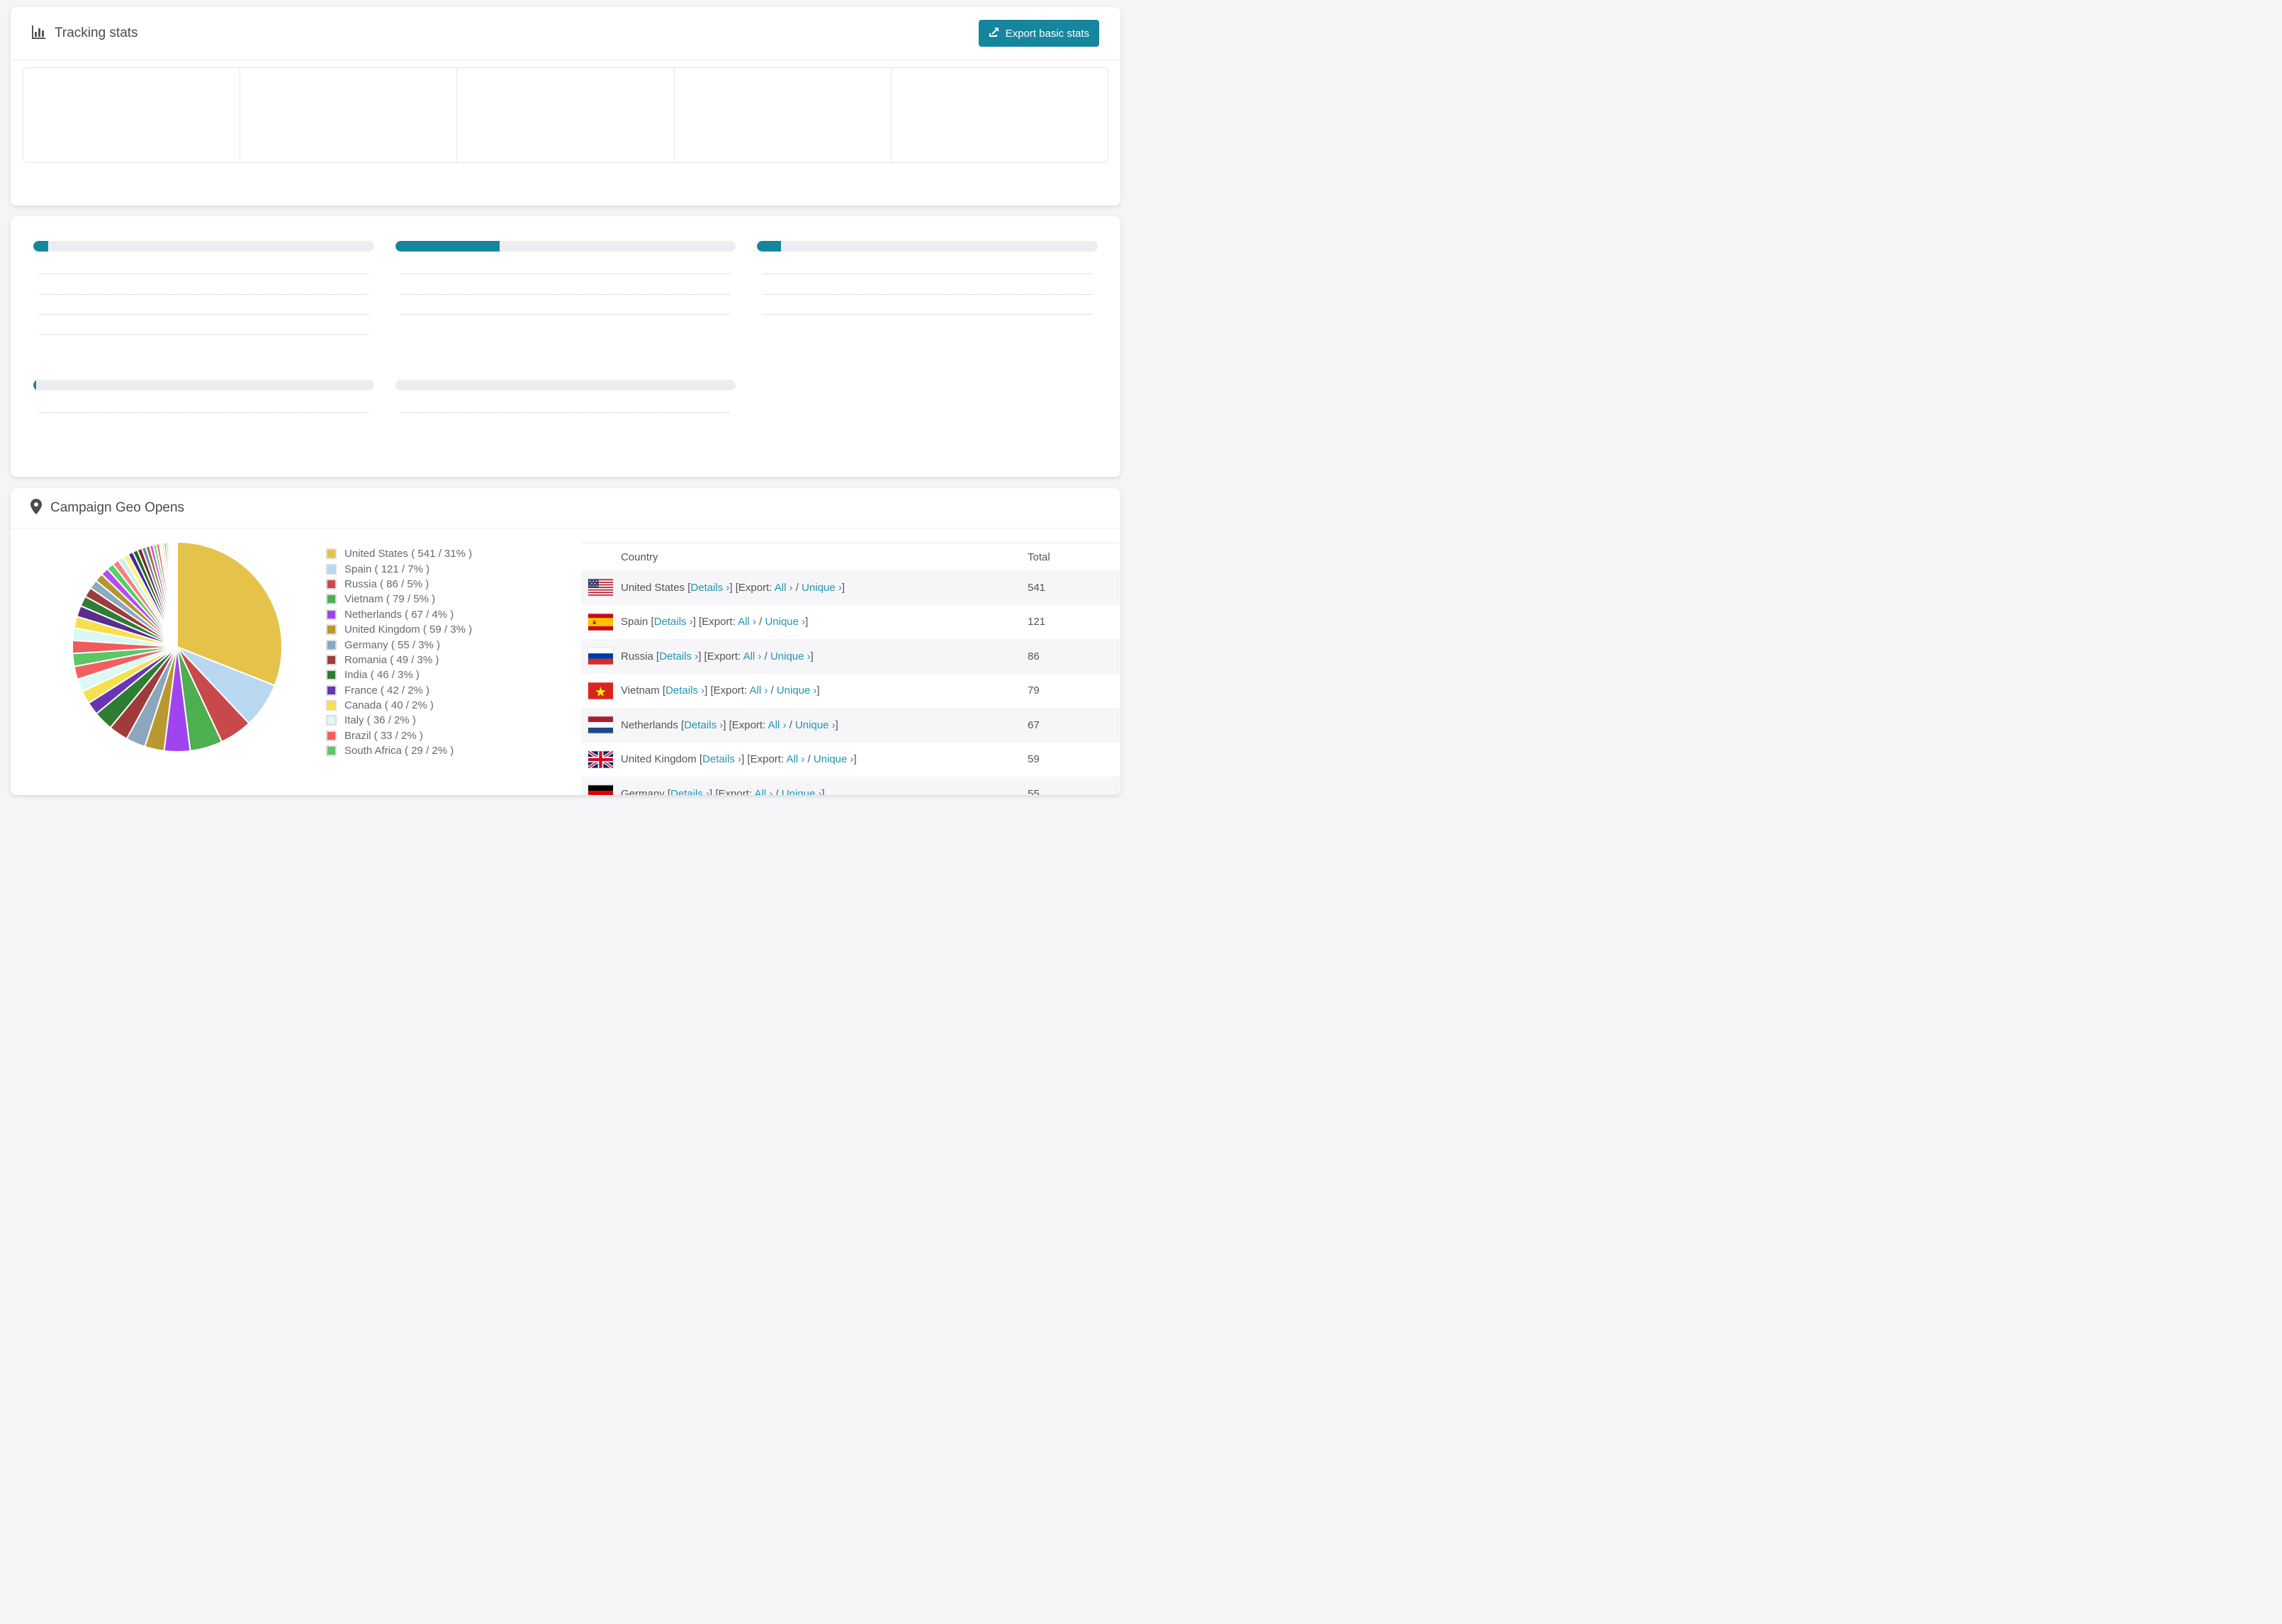 This screenshot has height=1624, width=2282. Describe the element at coordinates (399, 660) in the screenshot. I see `legend-item-romania: Romania ( 49 / 3% )` at that location.